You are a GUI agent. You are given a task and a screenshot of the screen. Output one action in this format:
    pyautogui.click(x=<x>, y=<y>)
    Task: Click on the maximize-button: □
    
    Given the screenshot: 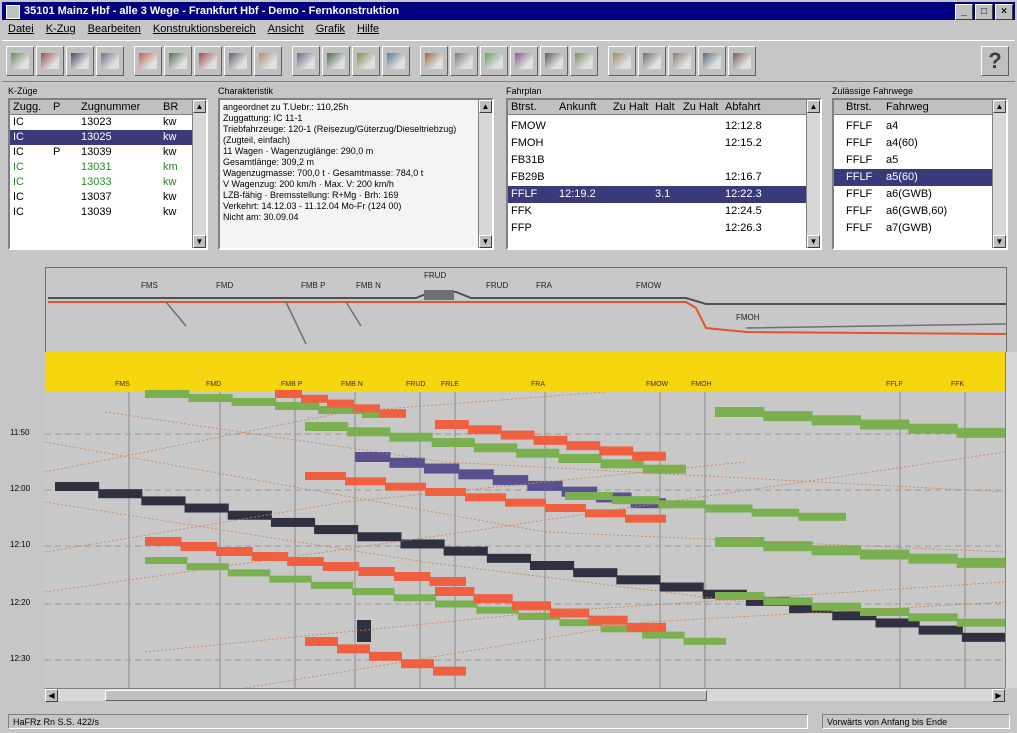 What is the action you would take?
    pyautogui.click(x=984, y=12)
    